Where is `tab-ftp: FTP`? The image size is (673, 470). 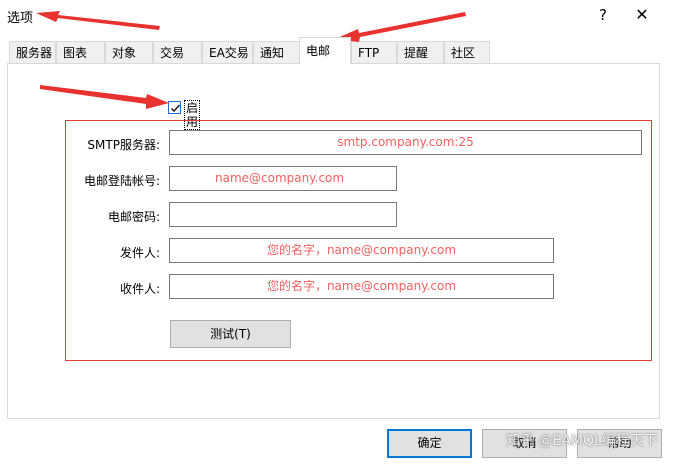 tab-ftp: FTP is located at coordinates (374, 52).